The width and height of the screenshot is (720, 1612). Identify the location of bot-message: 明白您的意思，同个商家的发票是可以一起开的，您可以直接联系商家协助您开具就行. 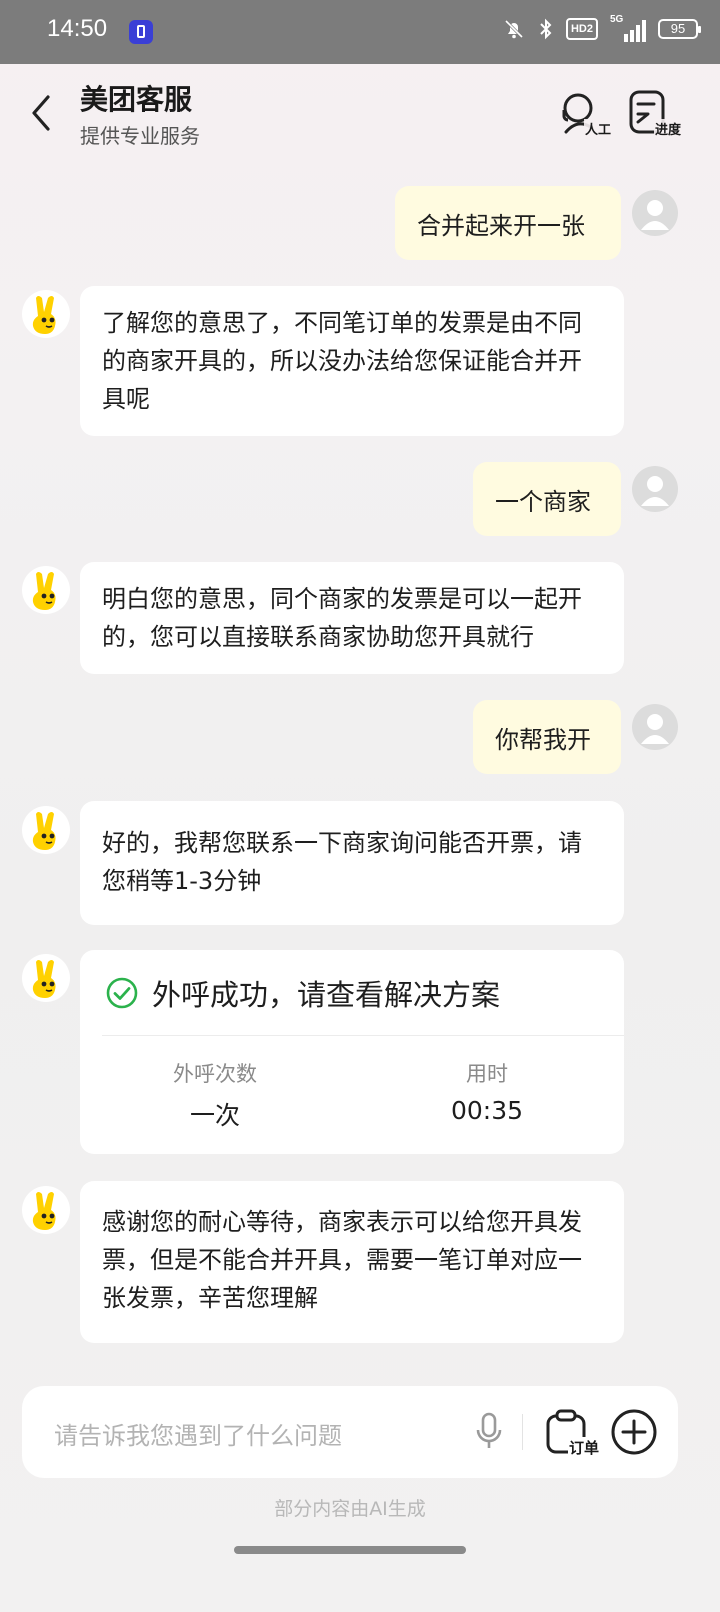
(352, 618).